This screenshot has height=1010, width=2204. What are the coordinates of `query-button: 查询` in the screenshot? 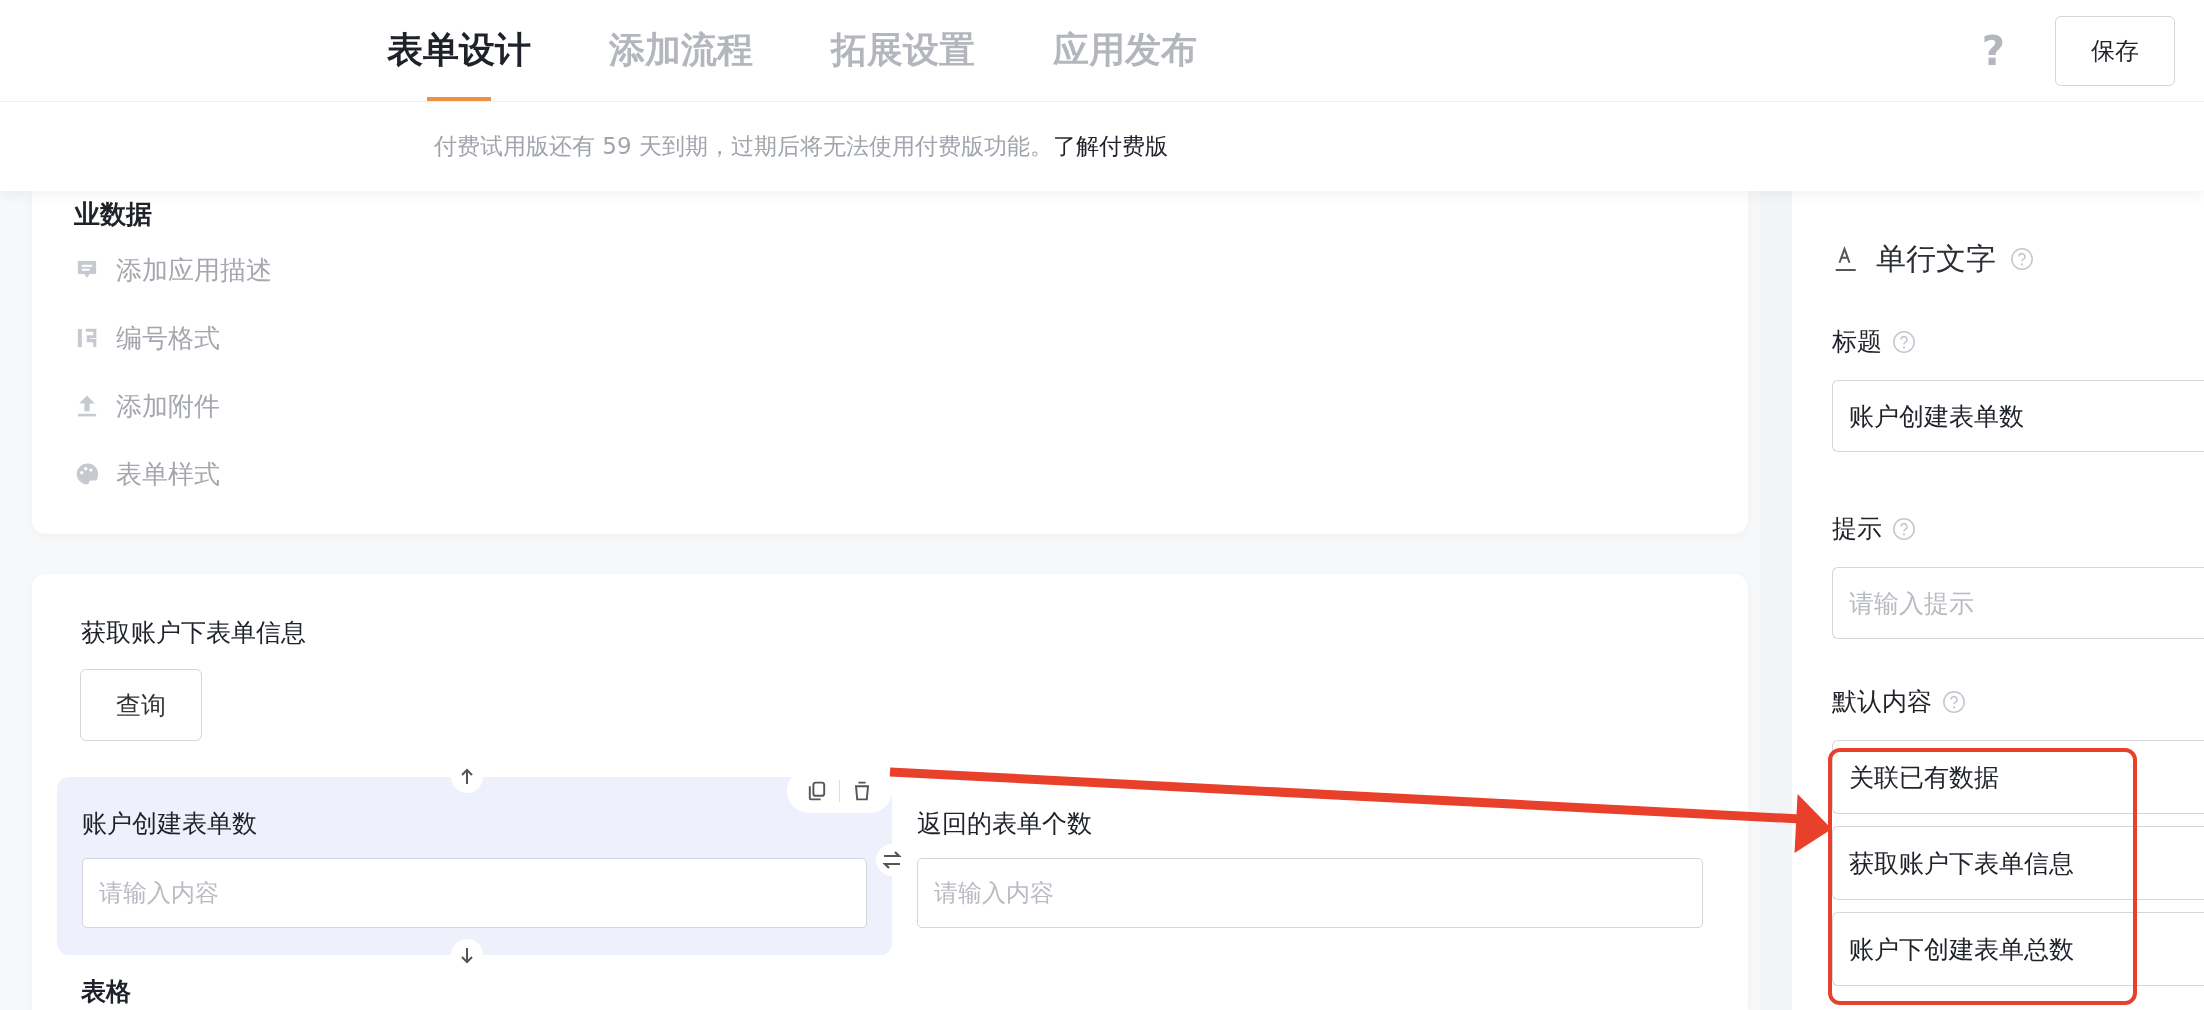 It's located at (141, 705).